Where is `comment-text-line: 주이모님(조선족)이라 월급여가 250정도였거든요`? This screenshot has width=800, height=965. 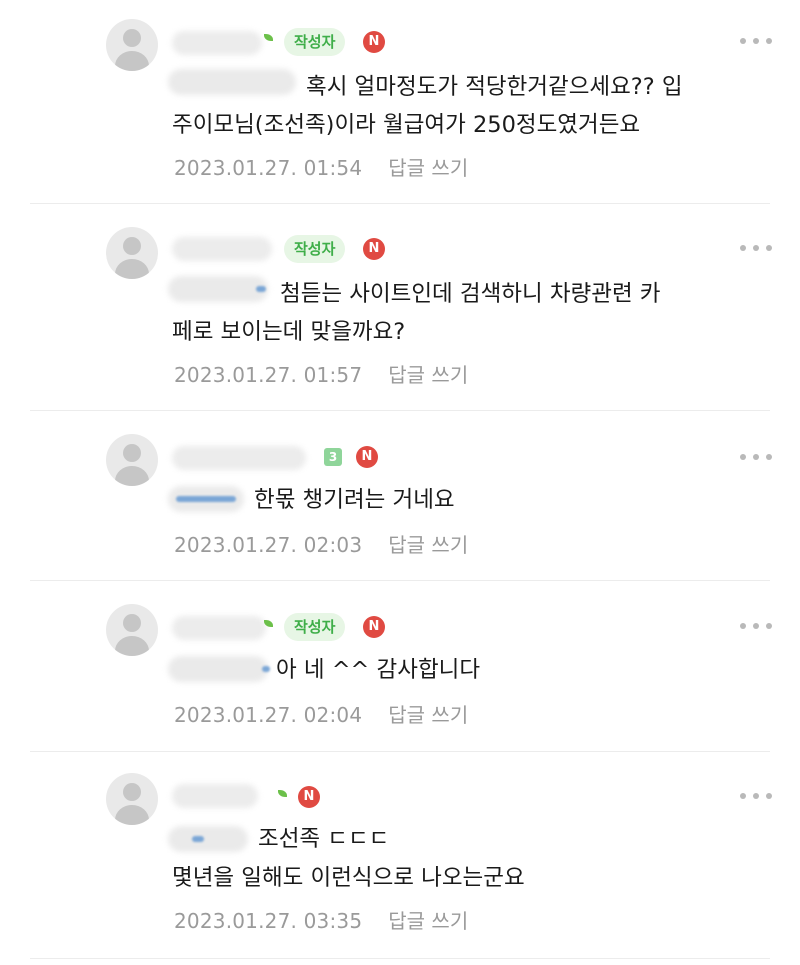 comment-text-line: 주이모님(조선족)이라 월급여가 250정도였거든요 is located at coordinates (406, 125).